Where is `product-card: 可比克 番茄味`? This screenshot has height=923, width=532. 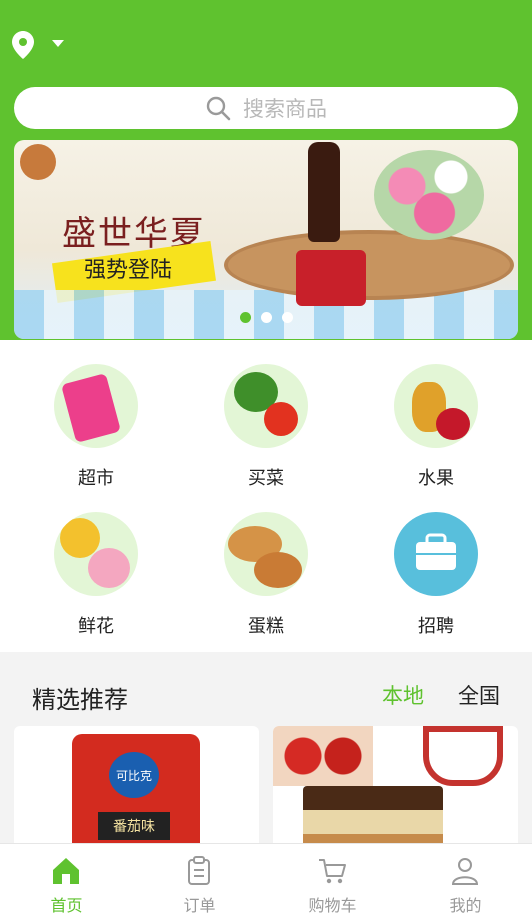
product-card: 可比克 番茄味 is located at coordinates (136, 791).